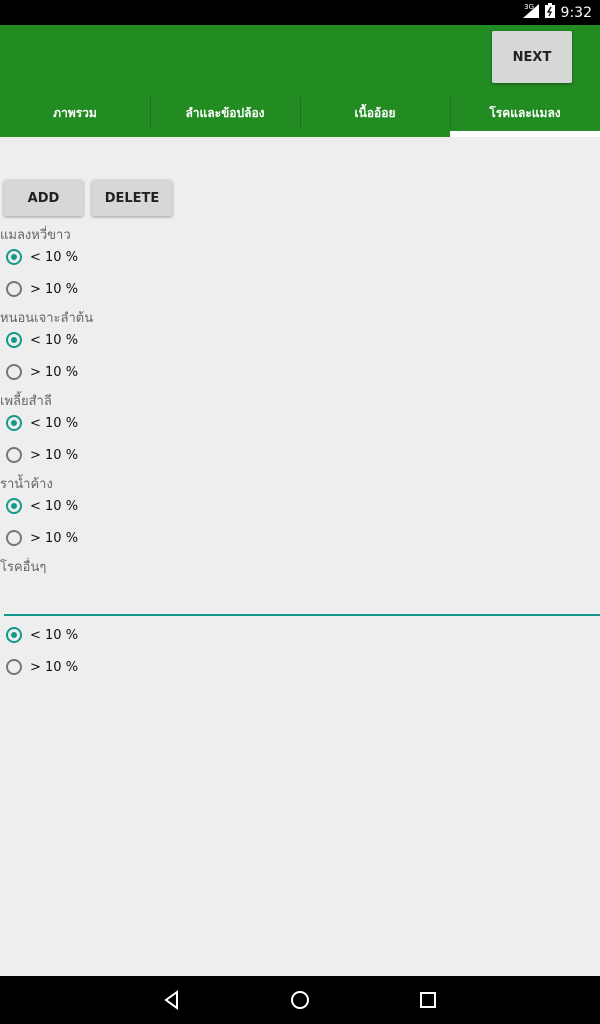 The width and height of the screenshot is (600, 1024). What do you see at coordinates (532, 57) in the screenshot?
I see `next-button: NEXT` at bounding box center [532, 57].